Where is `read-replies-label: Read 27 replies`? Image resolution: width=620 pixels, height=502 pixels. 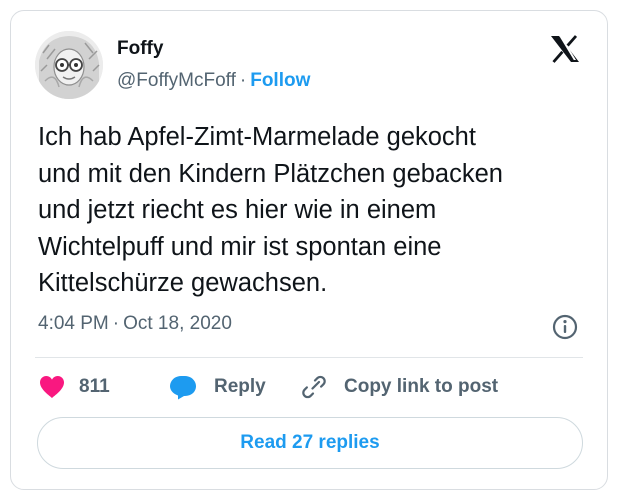 read-replies-label: Read 27 replies is located at coordinates (310, 442).